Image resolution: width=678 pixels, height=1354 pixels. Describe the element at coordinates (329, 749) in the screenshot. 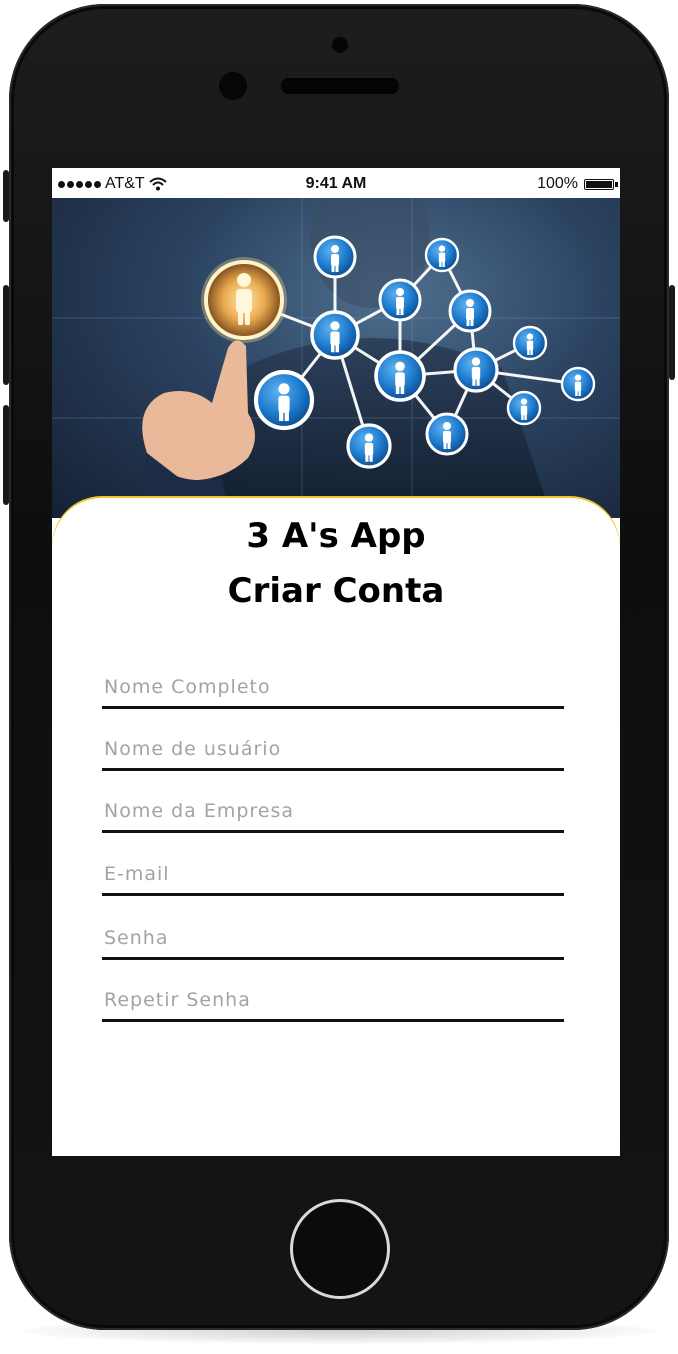

I see `username-input` at that location.